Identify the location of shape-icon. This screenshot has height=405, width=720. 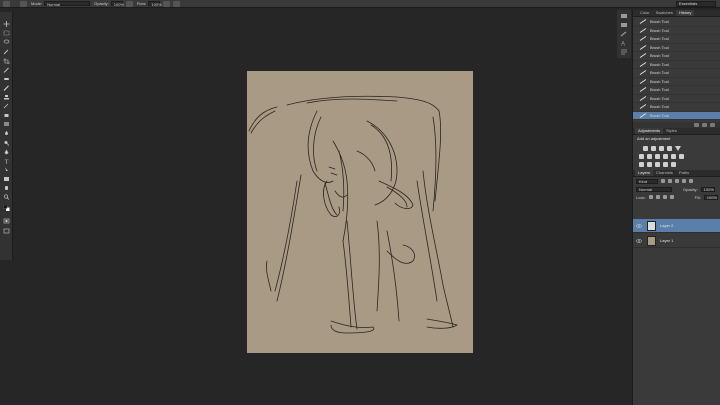
(6, 179).